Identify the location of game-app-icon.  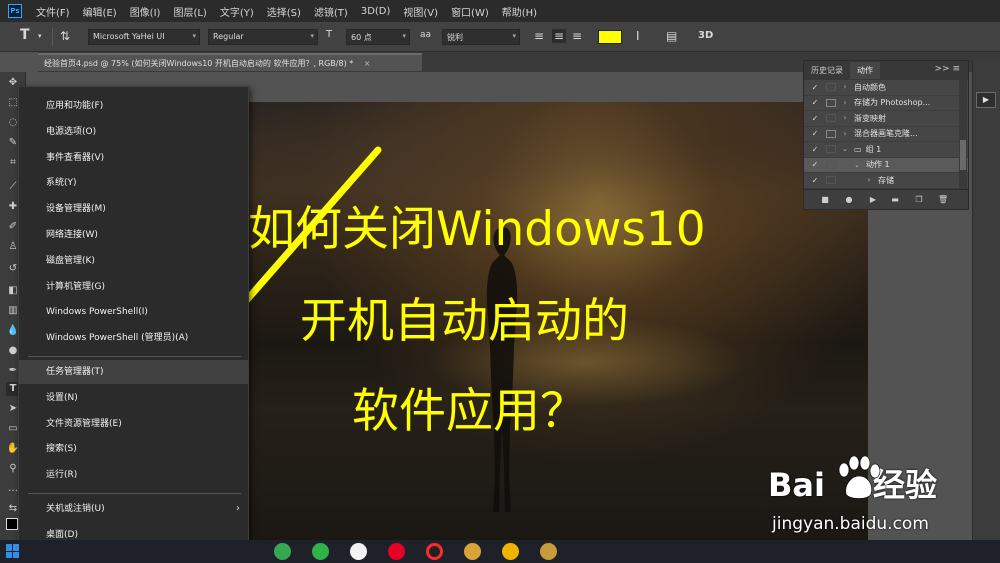
(548, 551).